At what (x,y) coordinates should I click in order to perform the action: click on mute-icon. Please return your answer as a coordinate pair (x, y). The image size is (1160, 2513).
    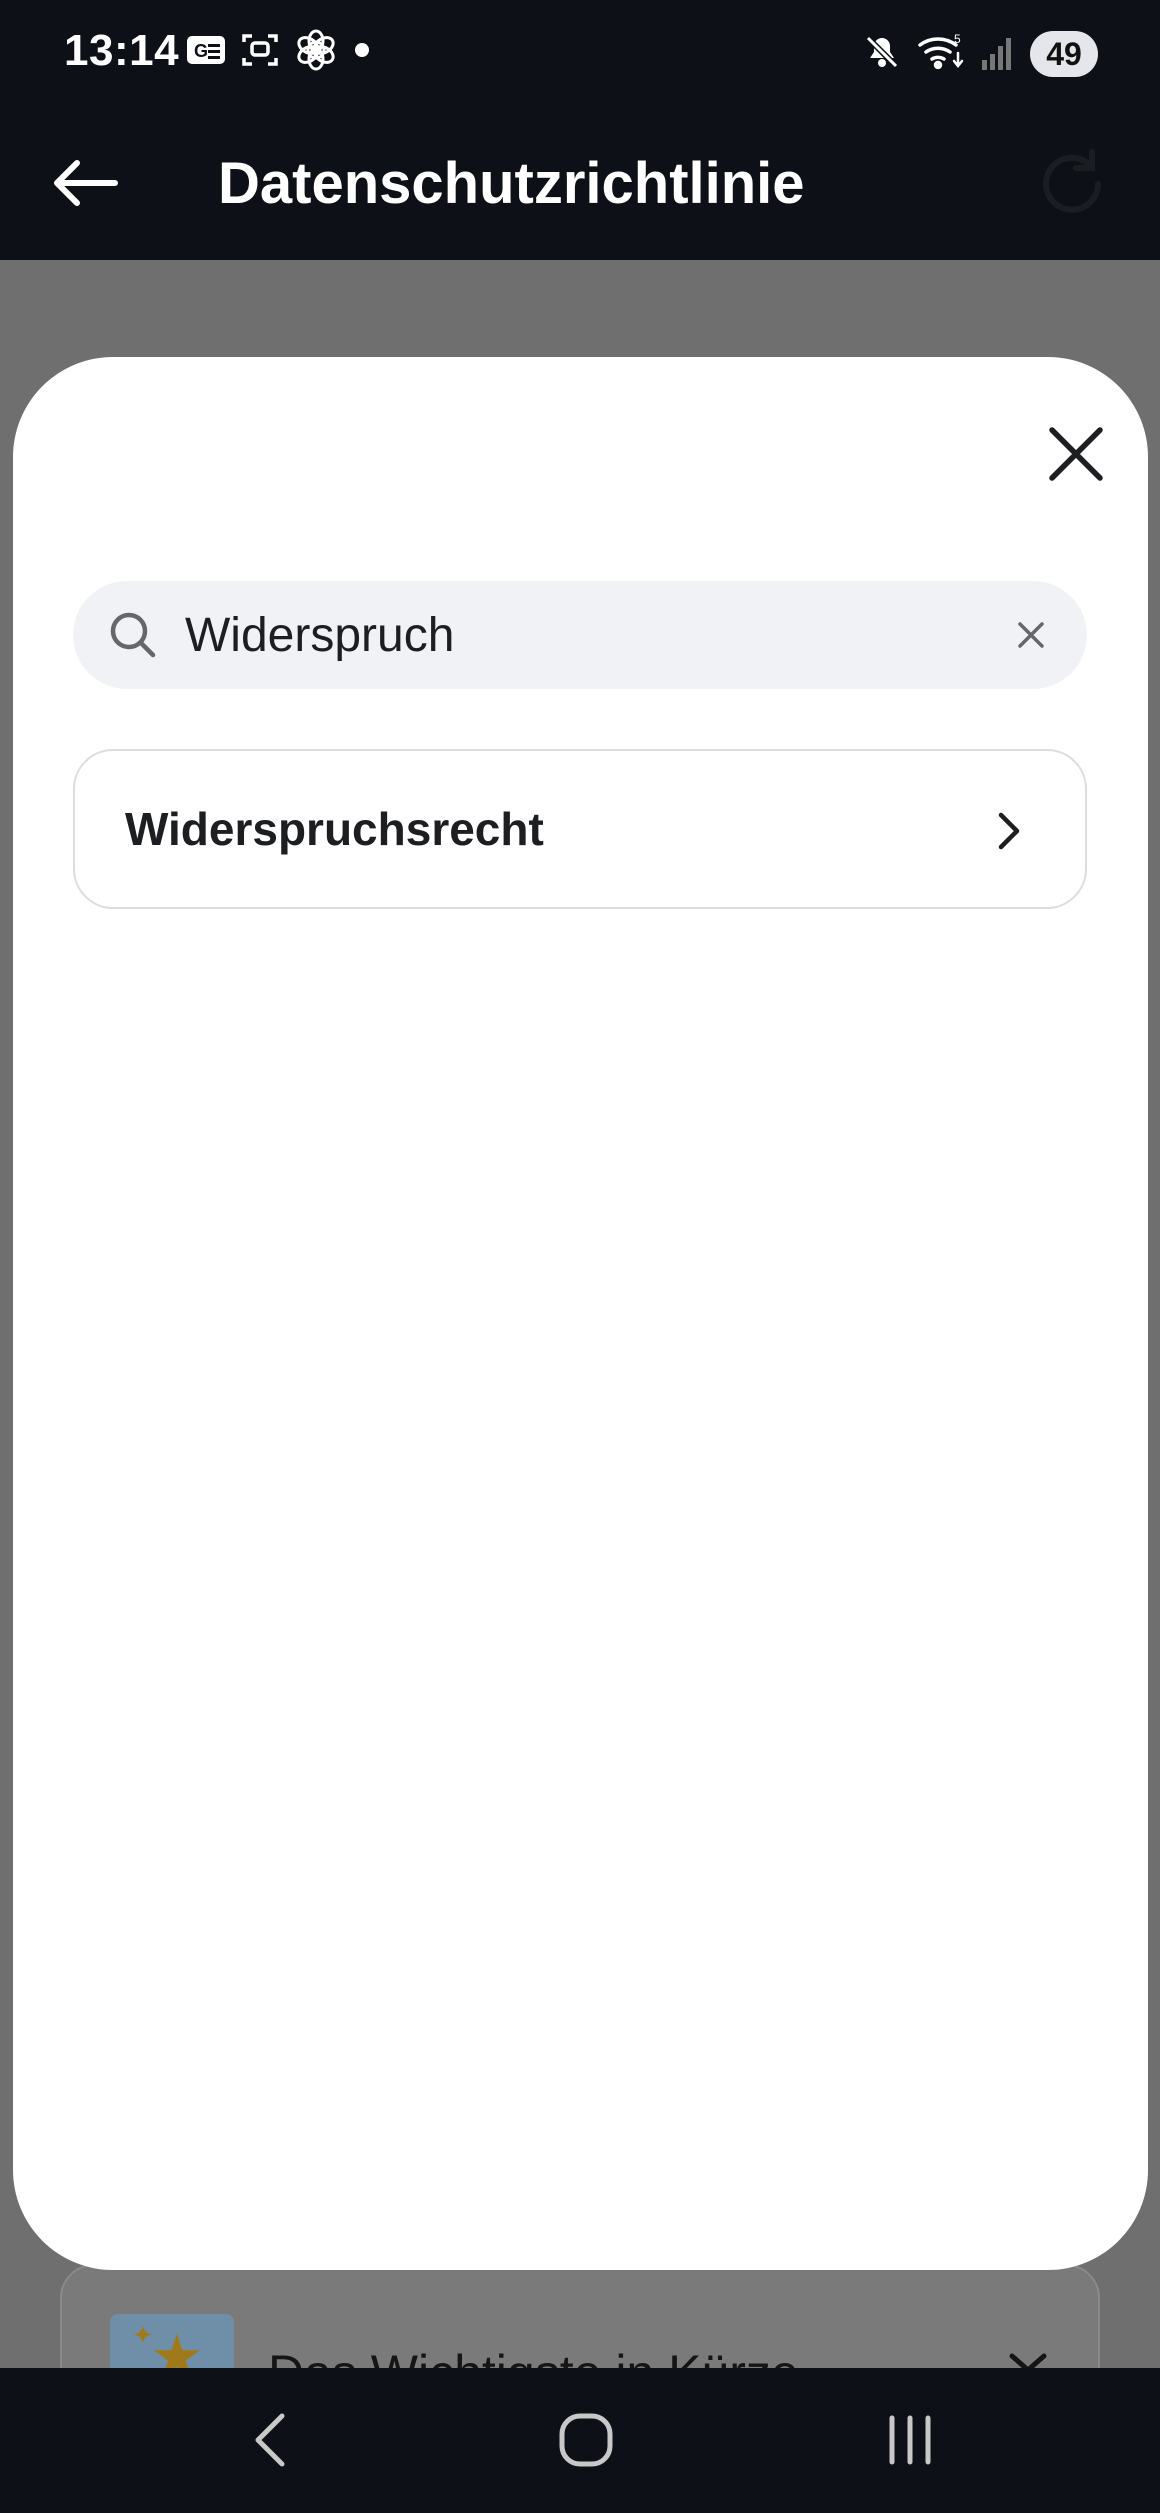
    Looking at the image, I should click on (882, 54).